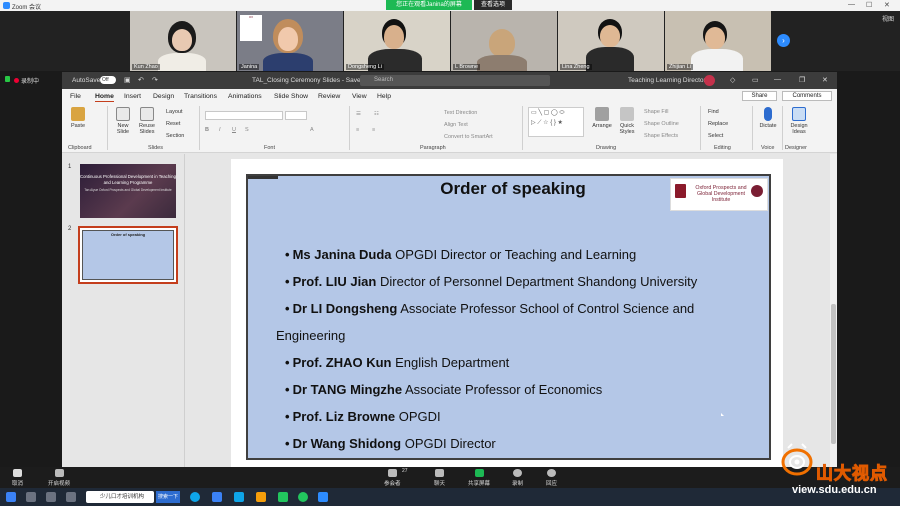 The image size is (900, 506). What do you see at coordinates (120, 497) in the screenshot?
I see `taskbar-search-input: 少儿口才培训机构` at bounding box center [120, 497].